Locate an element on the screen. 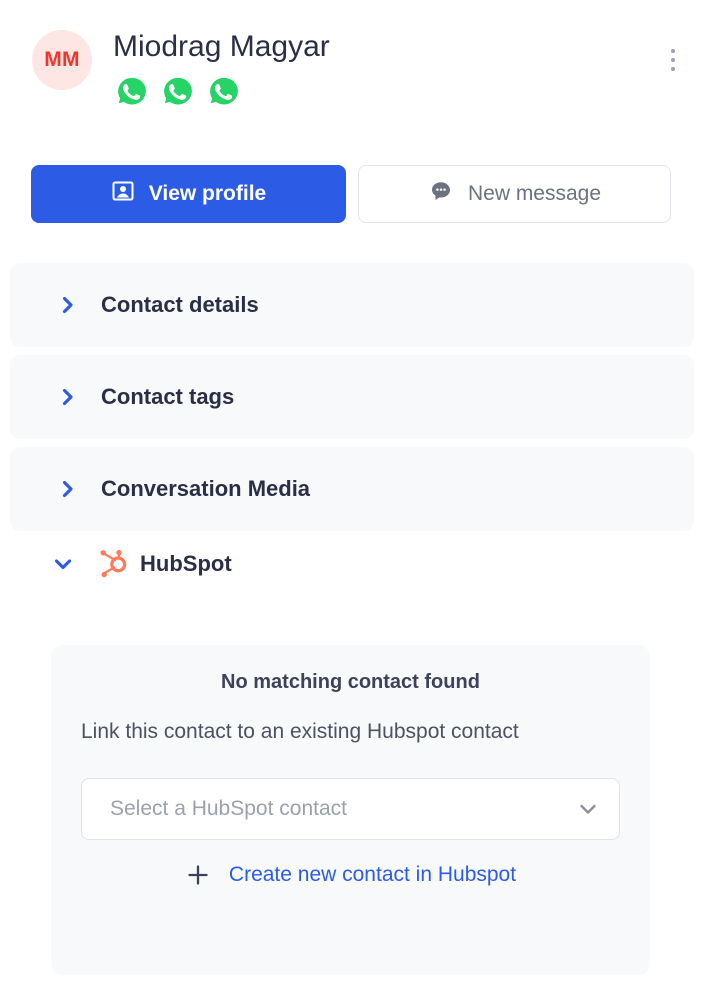  view-profile-button: View profile is located at coordinates (188, 194).